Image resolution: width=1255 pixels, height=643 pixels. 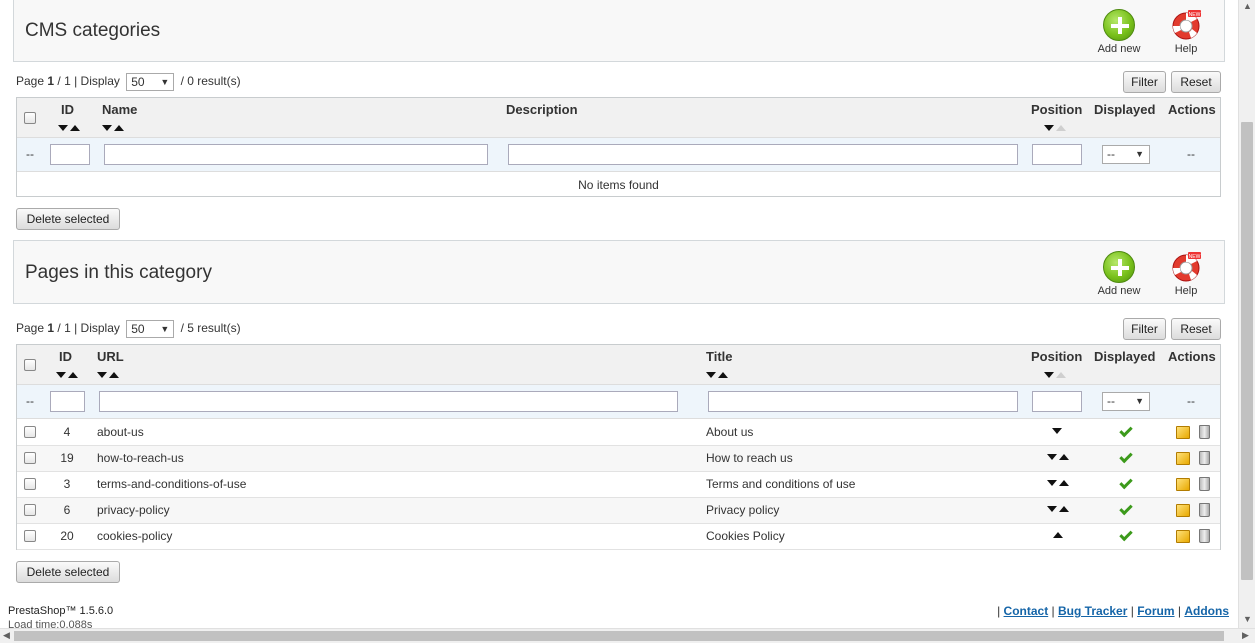 What do you see at coordinates (1247, 351) in the screenshot?
I see `vertical-scroll-thumb` at bounding box center [1247, 351].